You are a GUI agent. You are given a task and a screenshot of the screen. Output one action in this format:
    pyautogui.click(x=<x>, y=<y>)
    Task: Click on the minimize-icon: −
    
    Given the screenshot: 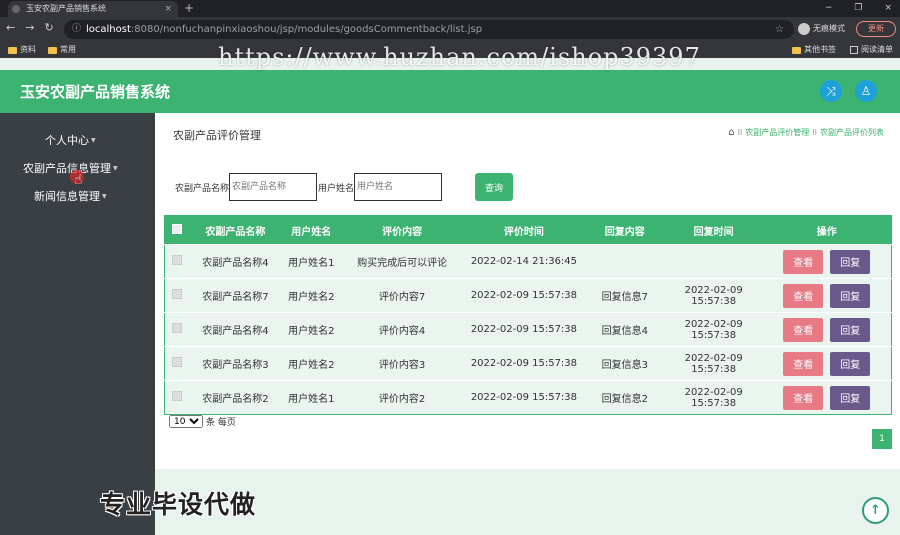 What is the action you would take?
    pyautogui.click(x=829, y=8)
    